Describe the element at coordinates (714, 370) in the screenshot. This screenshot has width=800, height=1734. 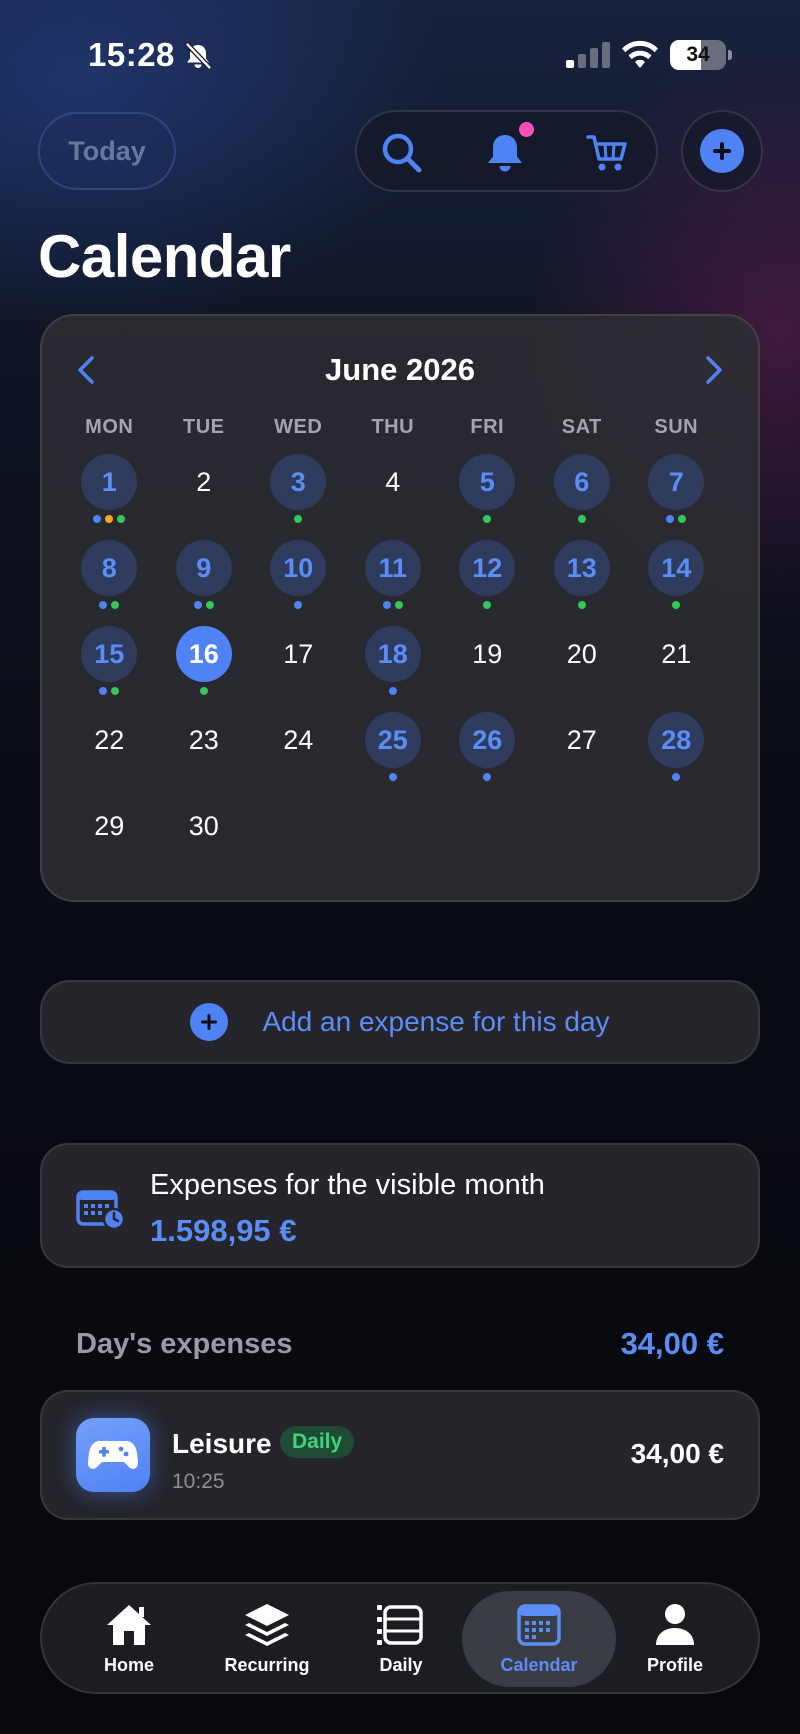
I see `chevron-right-icon` at that location.